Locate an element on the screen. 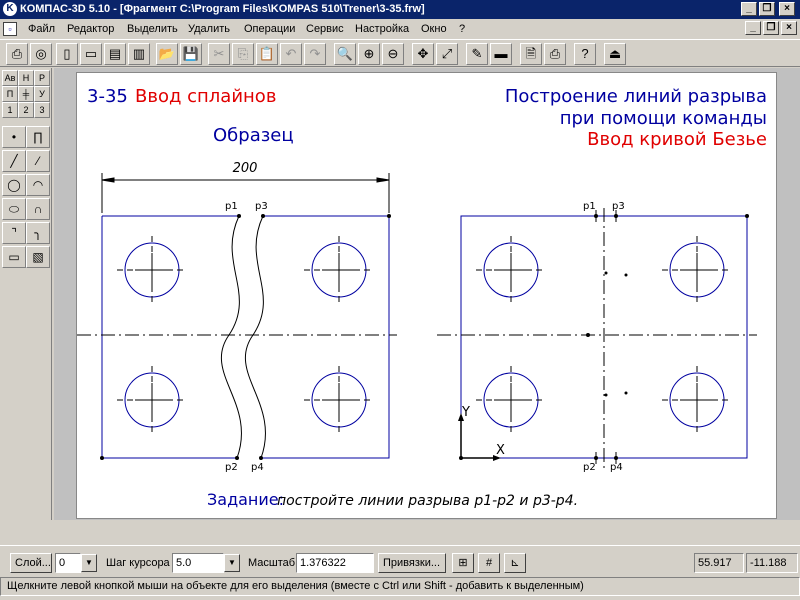 The image size is (800, 600). lesson-number: 3-35 is located at coordinates (107, 96).